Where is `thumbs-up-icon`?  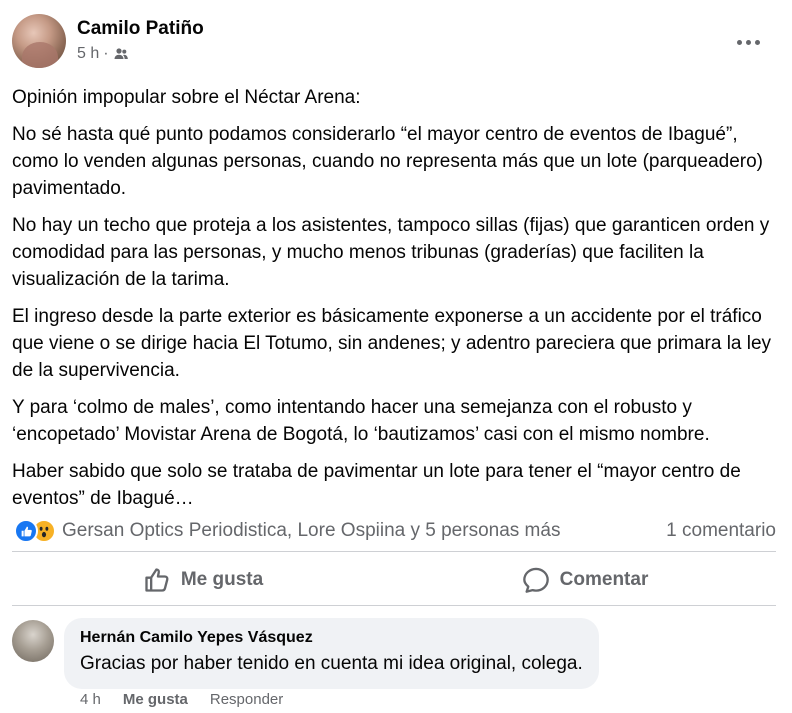 thumbs-up-icon is located at coordinates (157, 580).